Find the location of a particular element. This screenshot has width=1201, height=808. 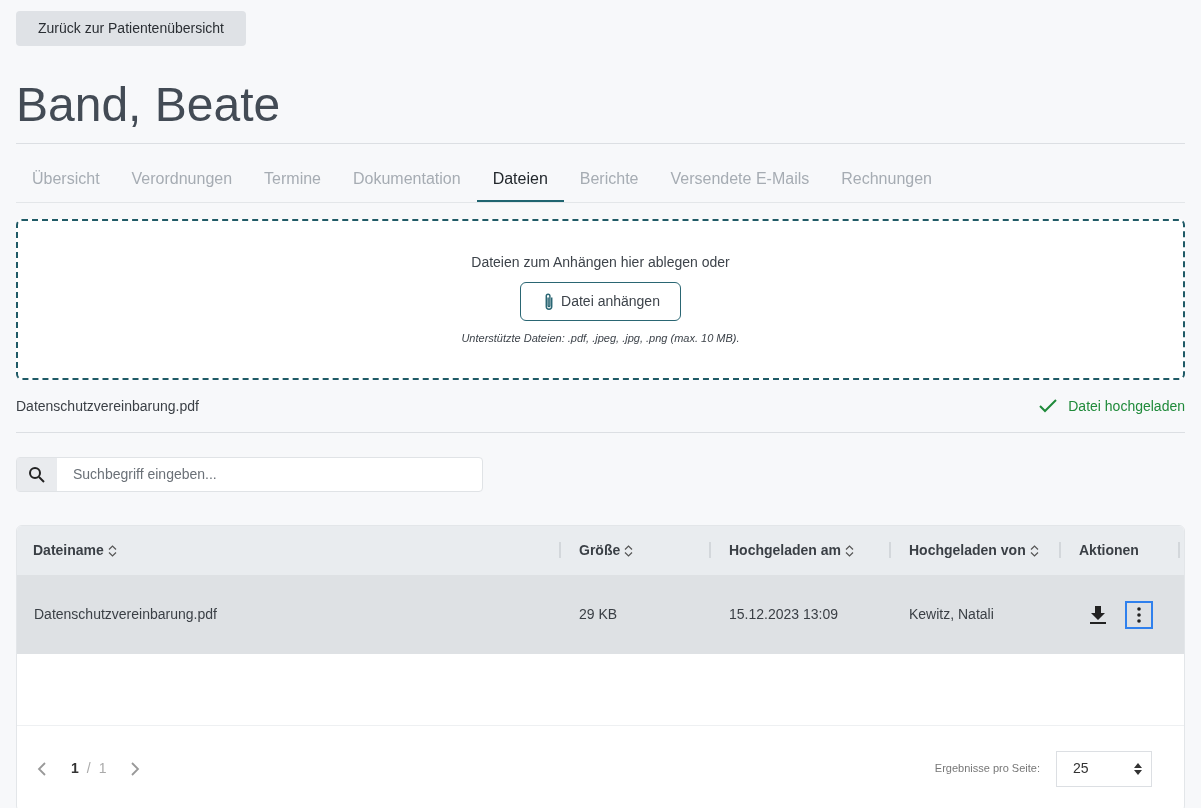

patient-name: Band, Beate is located at coordinates (149, 105).